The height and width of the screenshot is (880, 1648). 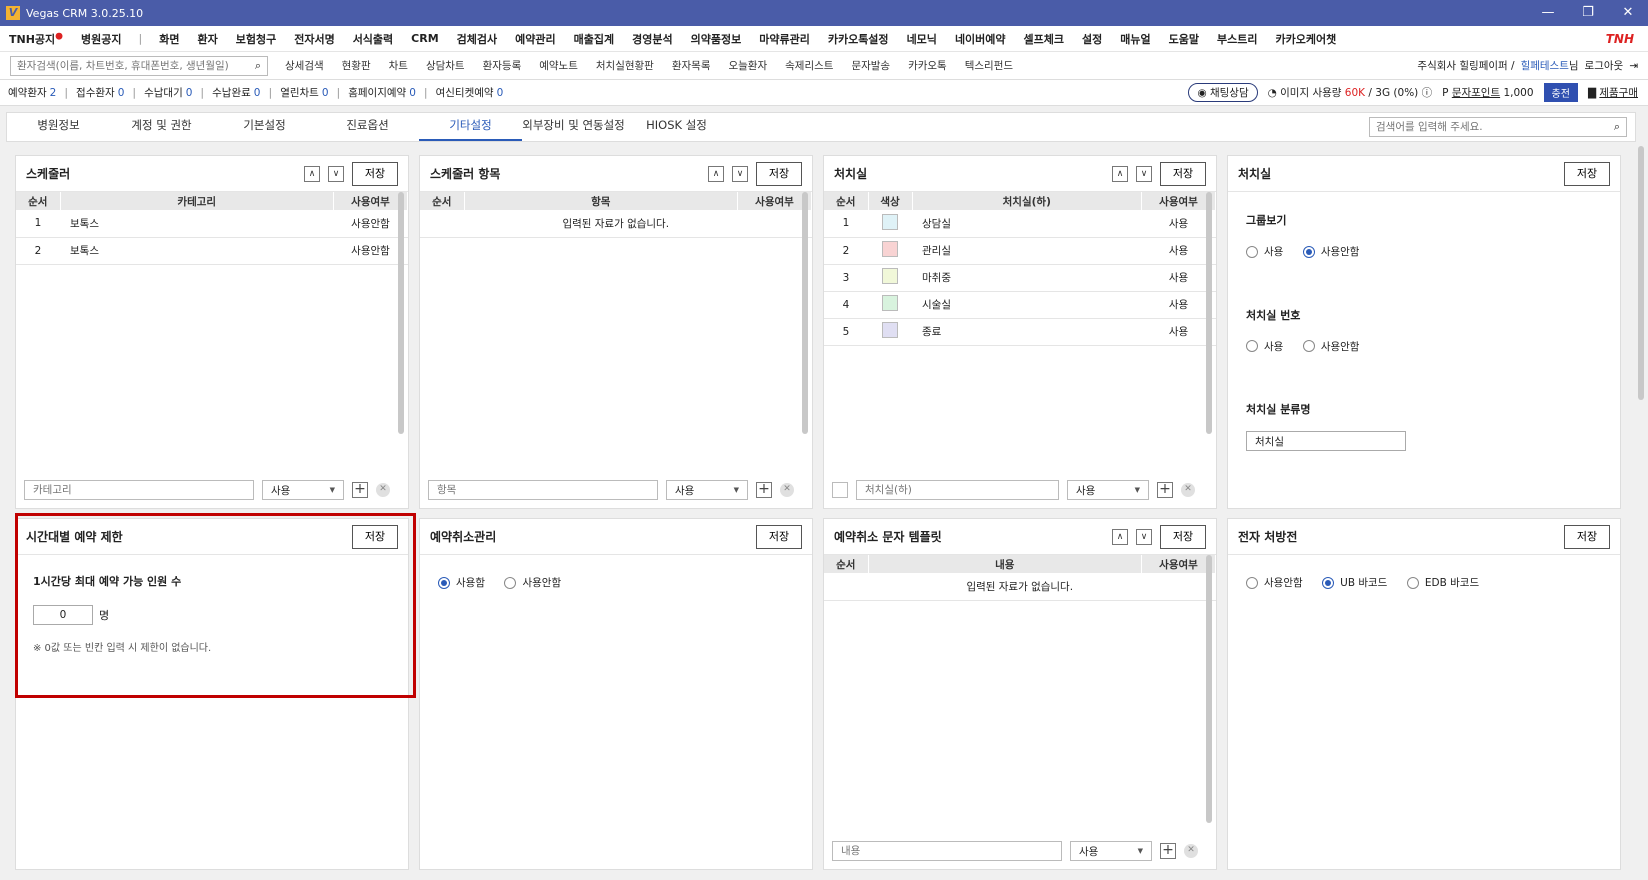 I want to click on table-row: 3 마취중 사용, so click(x=1020, y=278).